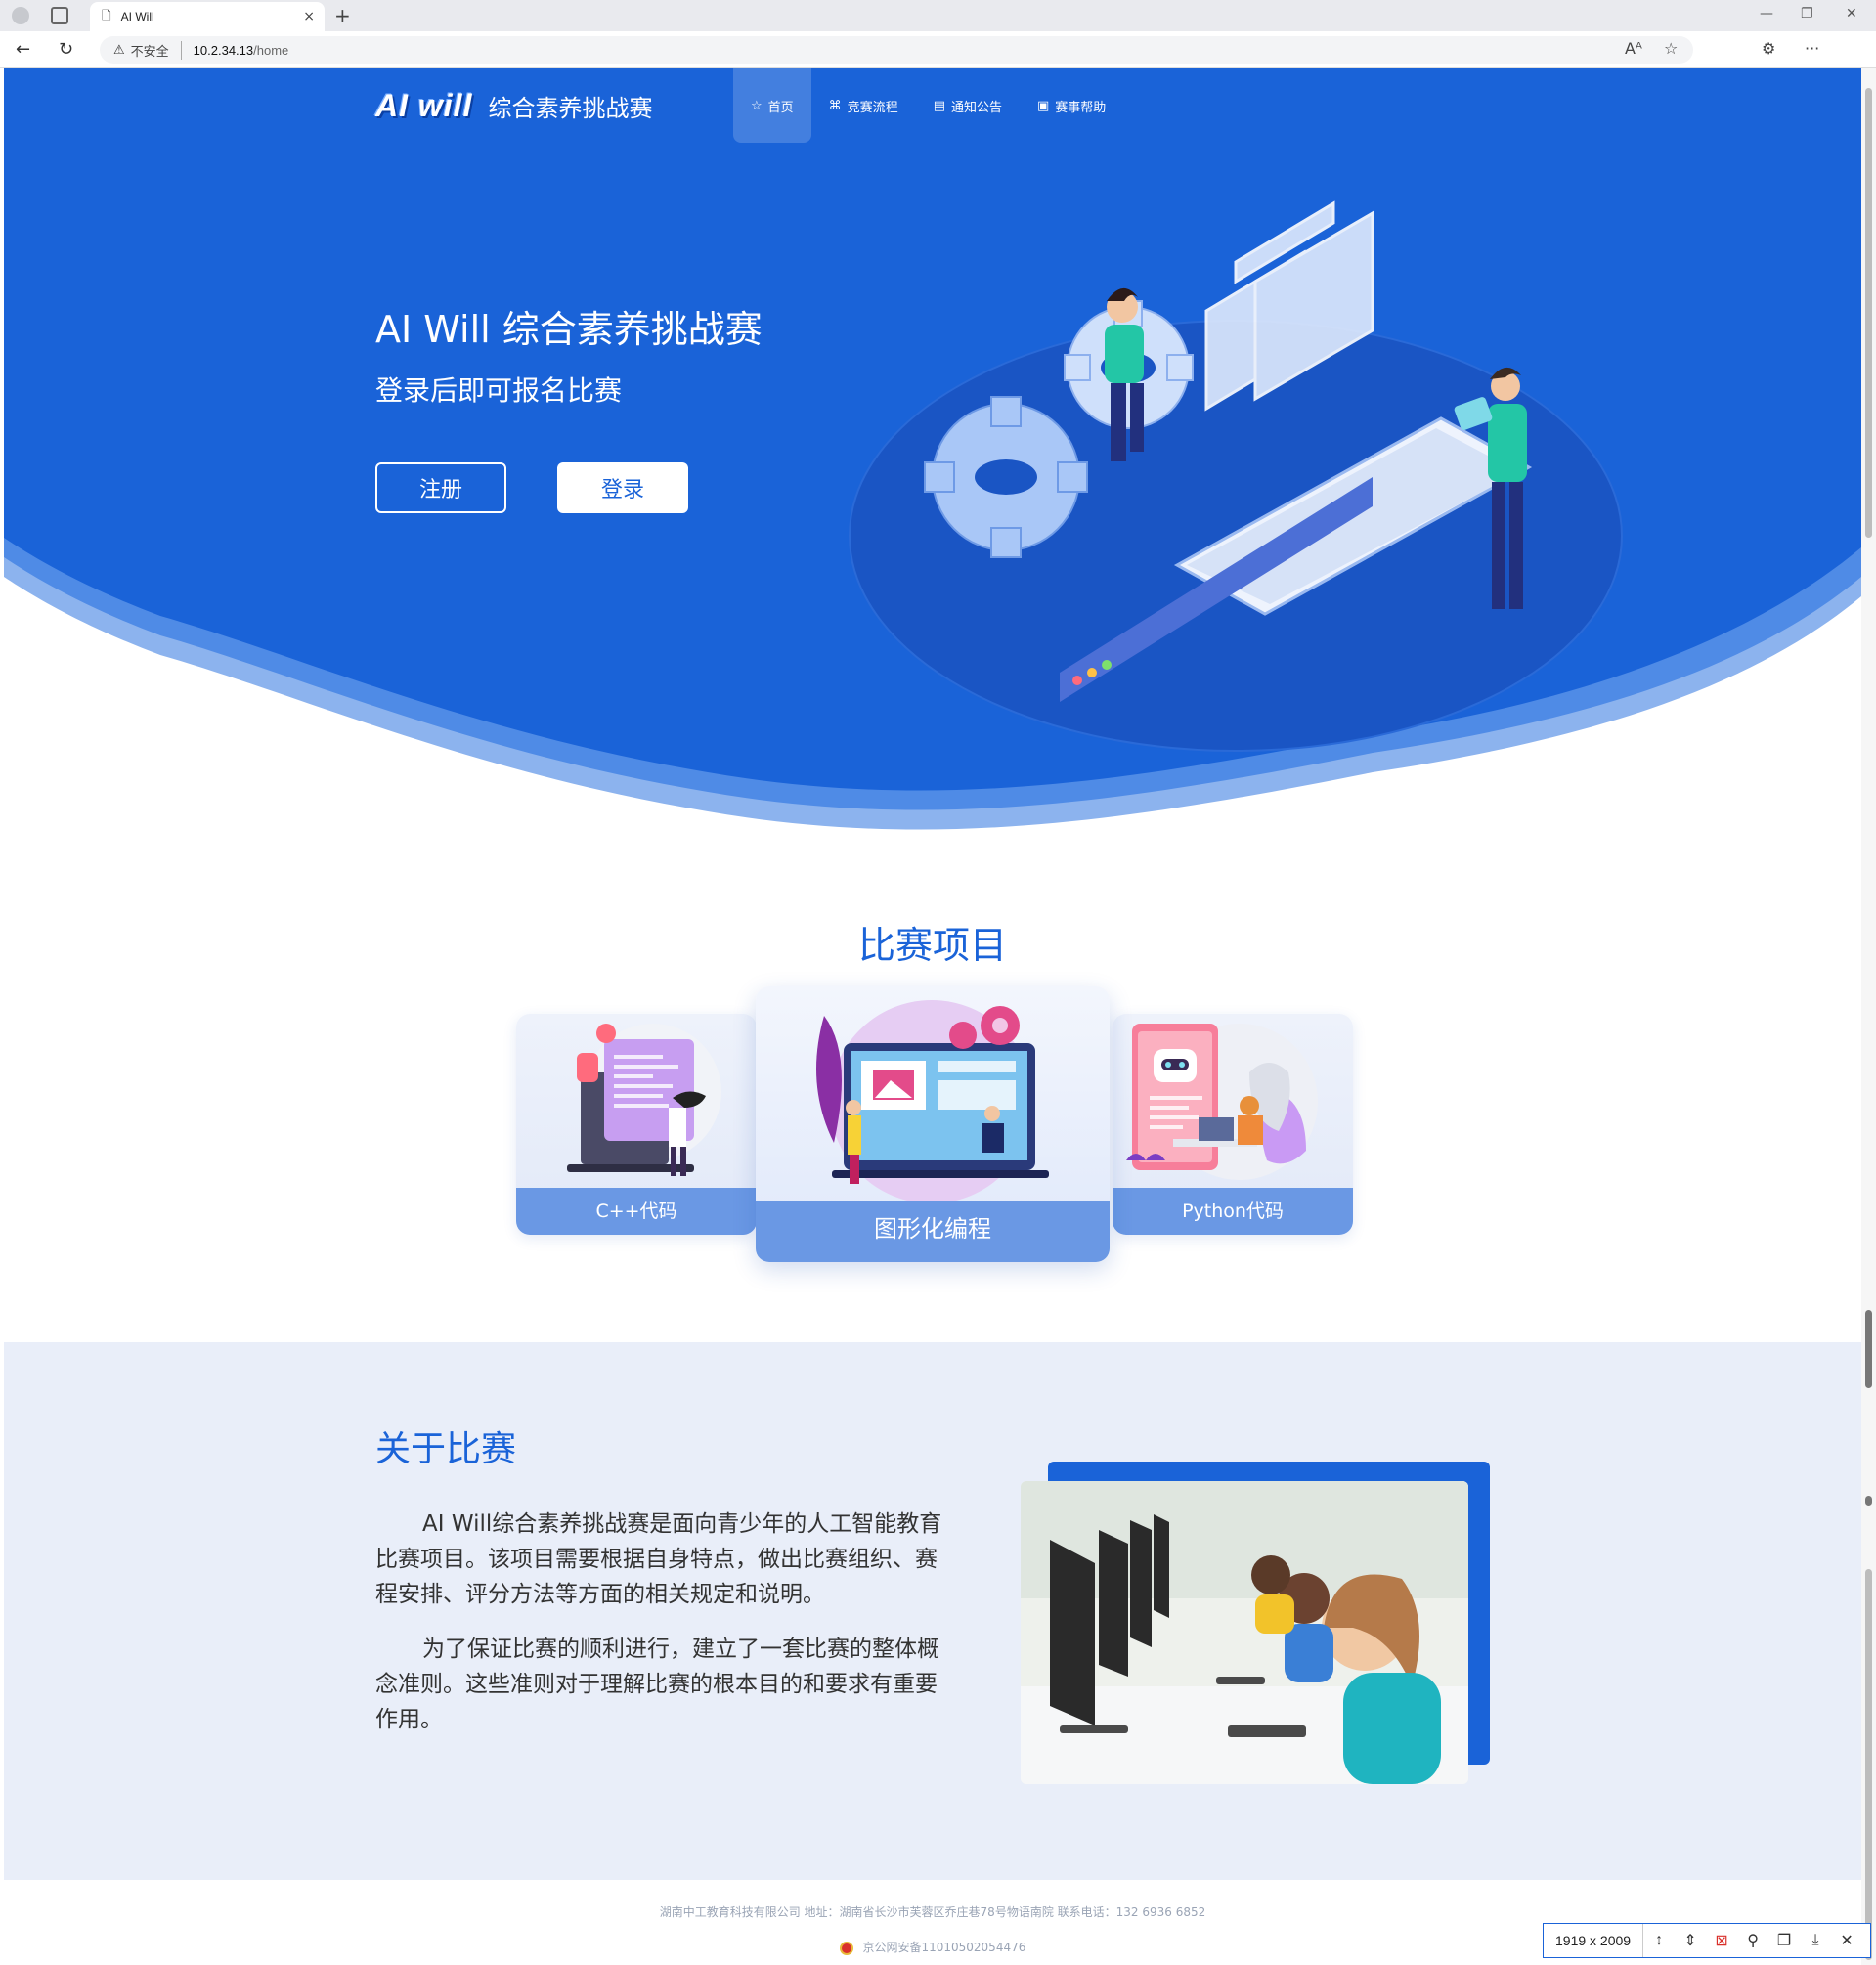 This screenshot has height=1965, width=1876. Describe the element at coordinates (757, 105) in the screenshot. I see `home-icon: ☆` at that location.